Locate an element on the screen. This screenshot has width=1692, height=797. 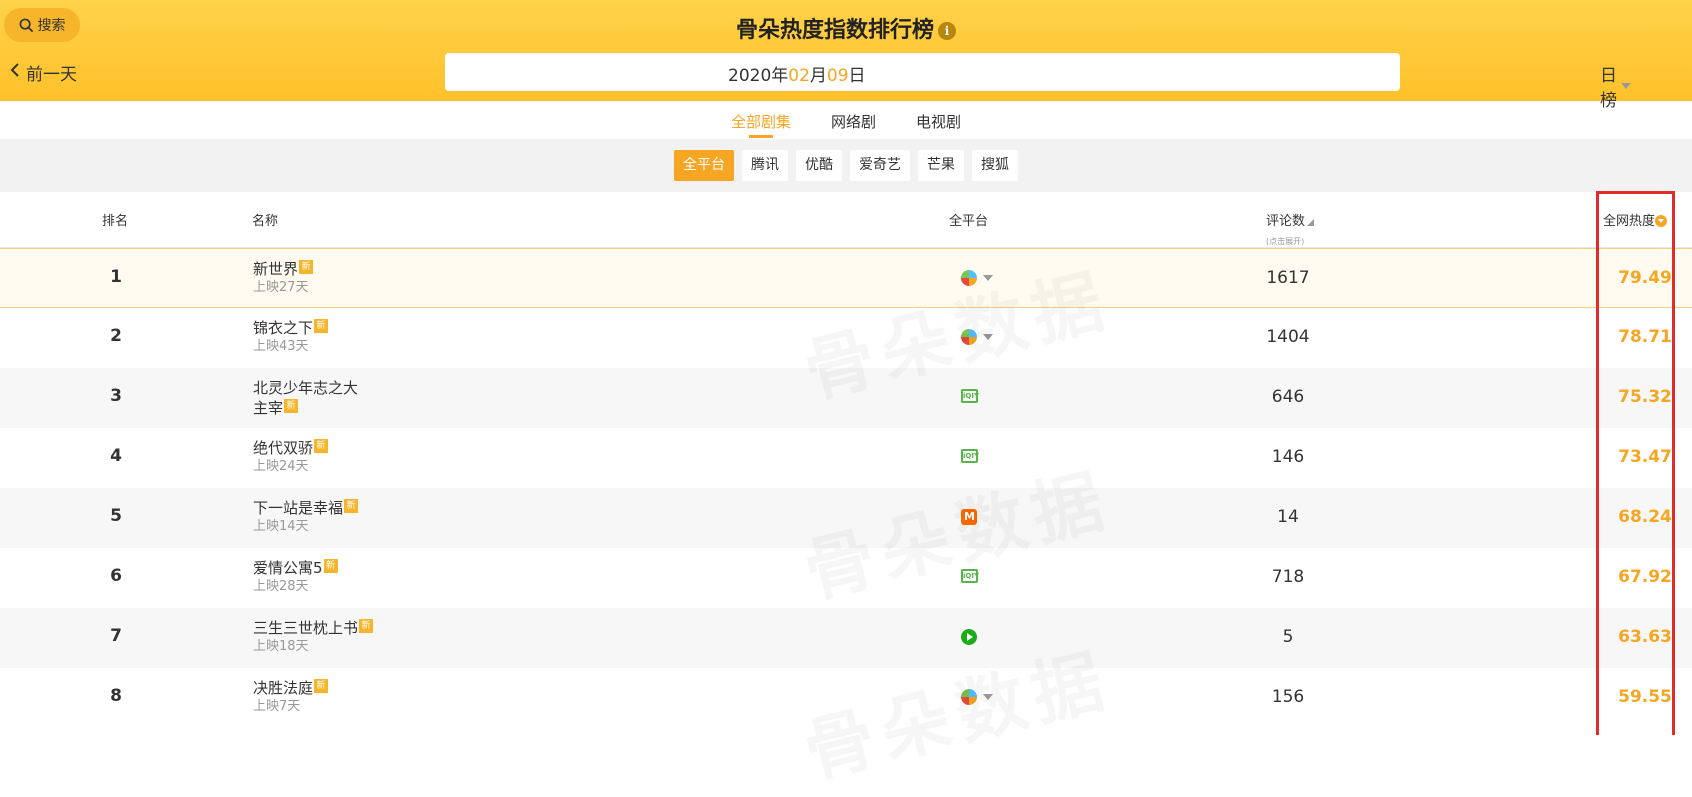
table-row: 5 下一站是幸福新上映14天 14 68.24 is located at coordinates (846, 518).